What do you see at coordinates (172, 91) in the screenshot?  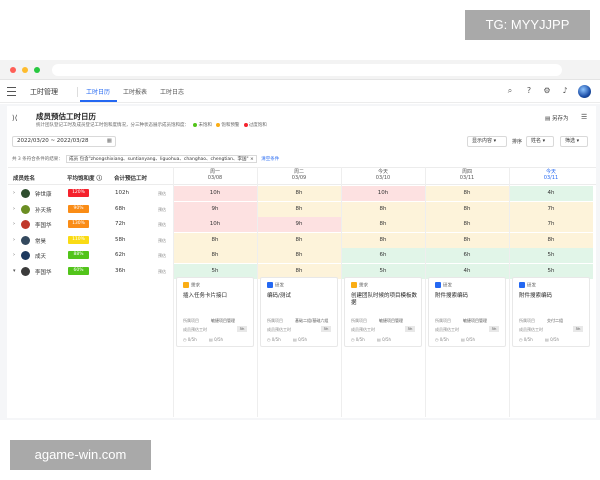 I see `tab-hours-log: 工时日志` at bounding box center [172, 91].